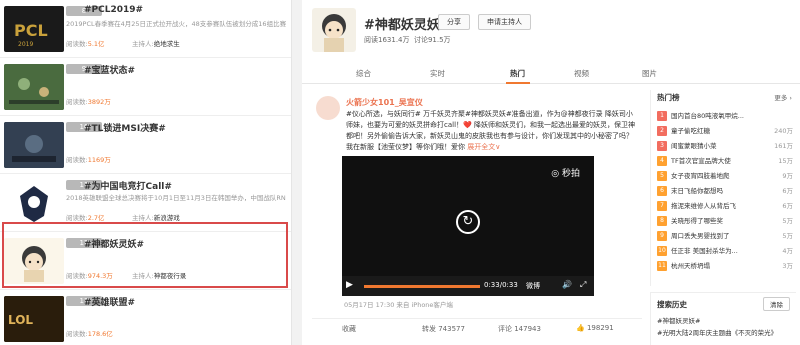 This screenshot has height=345, width=800. What do you see at coordinates (145, 87) in the screenshot?
I see `topic-item: 9 #宝蓝状态# 阅读数:3892万` at bounding box center [145, 87].